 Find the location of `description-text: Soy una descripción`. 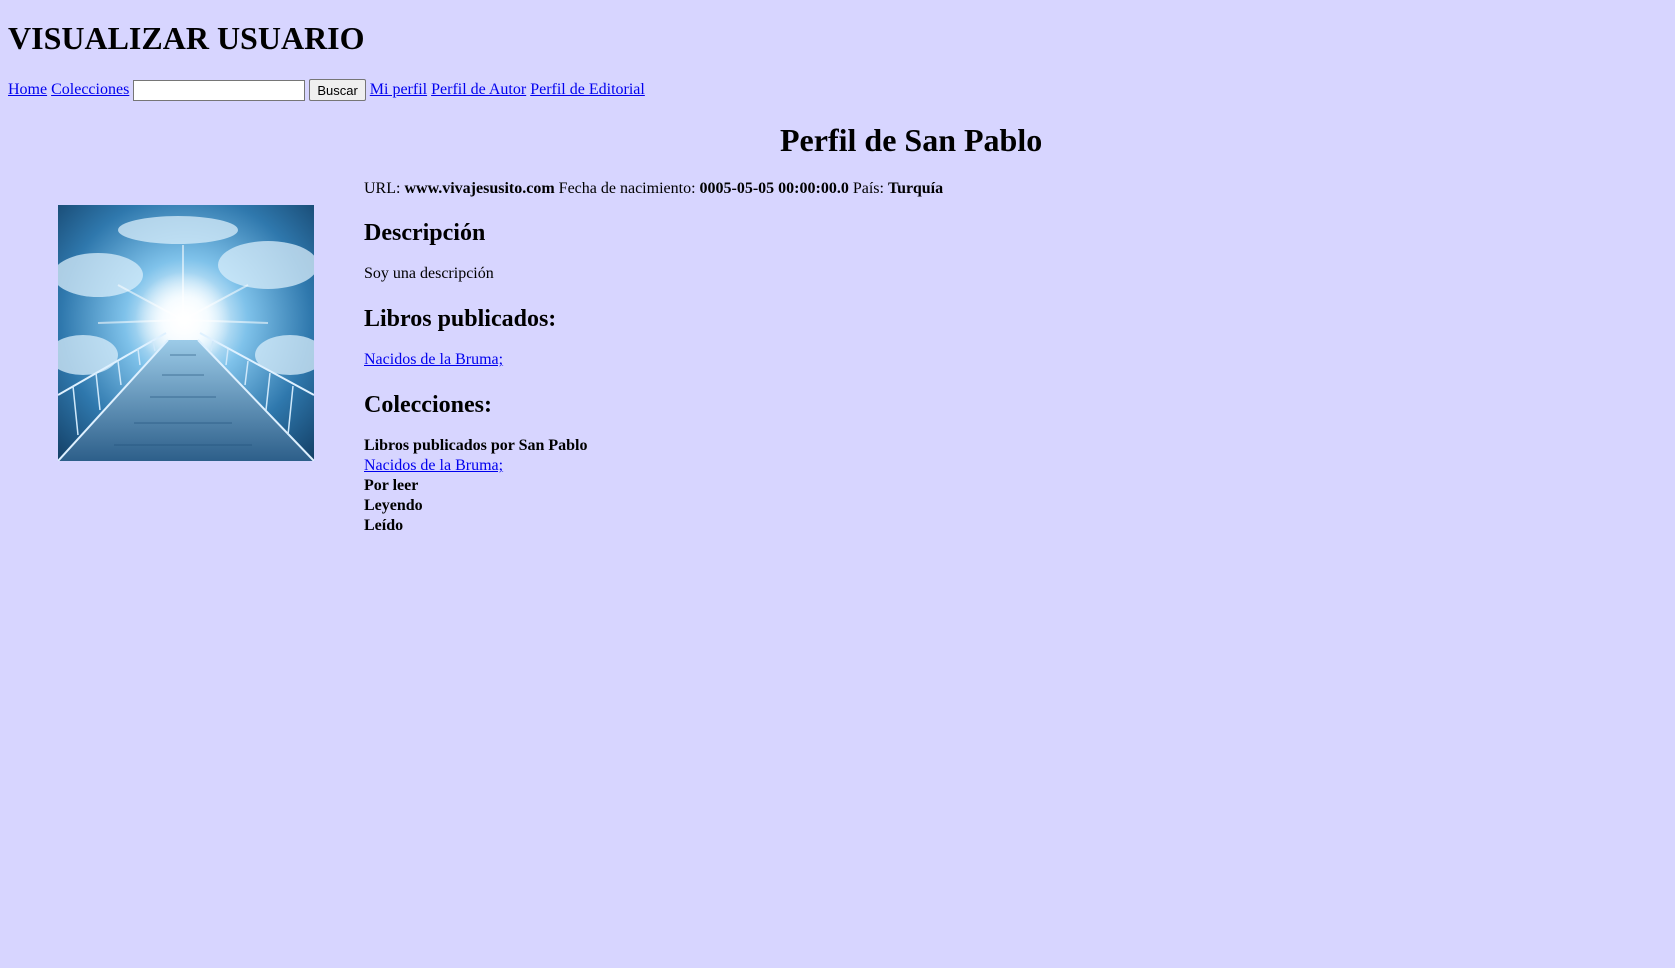

description-text: Soy una descripción is located at coordinates (429, 273).